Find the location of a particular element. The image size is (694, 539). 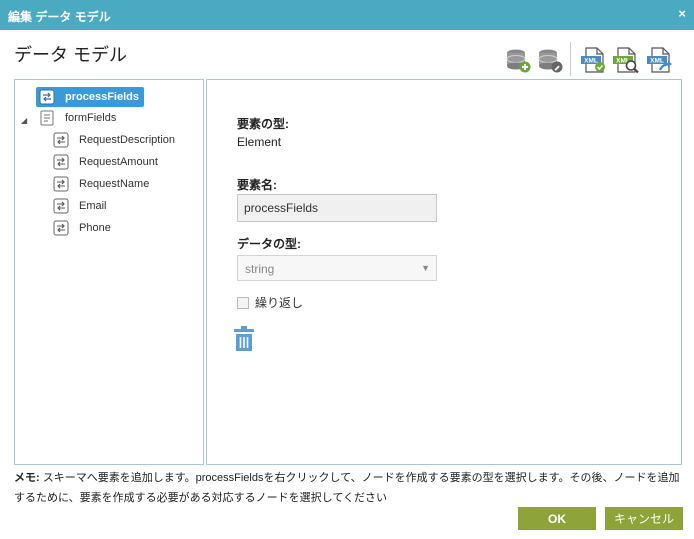

tree-node-label: formFields is located at coordinates (91, 118).